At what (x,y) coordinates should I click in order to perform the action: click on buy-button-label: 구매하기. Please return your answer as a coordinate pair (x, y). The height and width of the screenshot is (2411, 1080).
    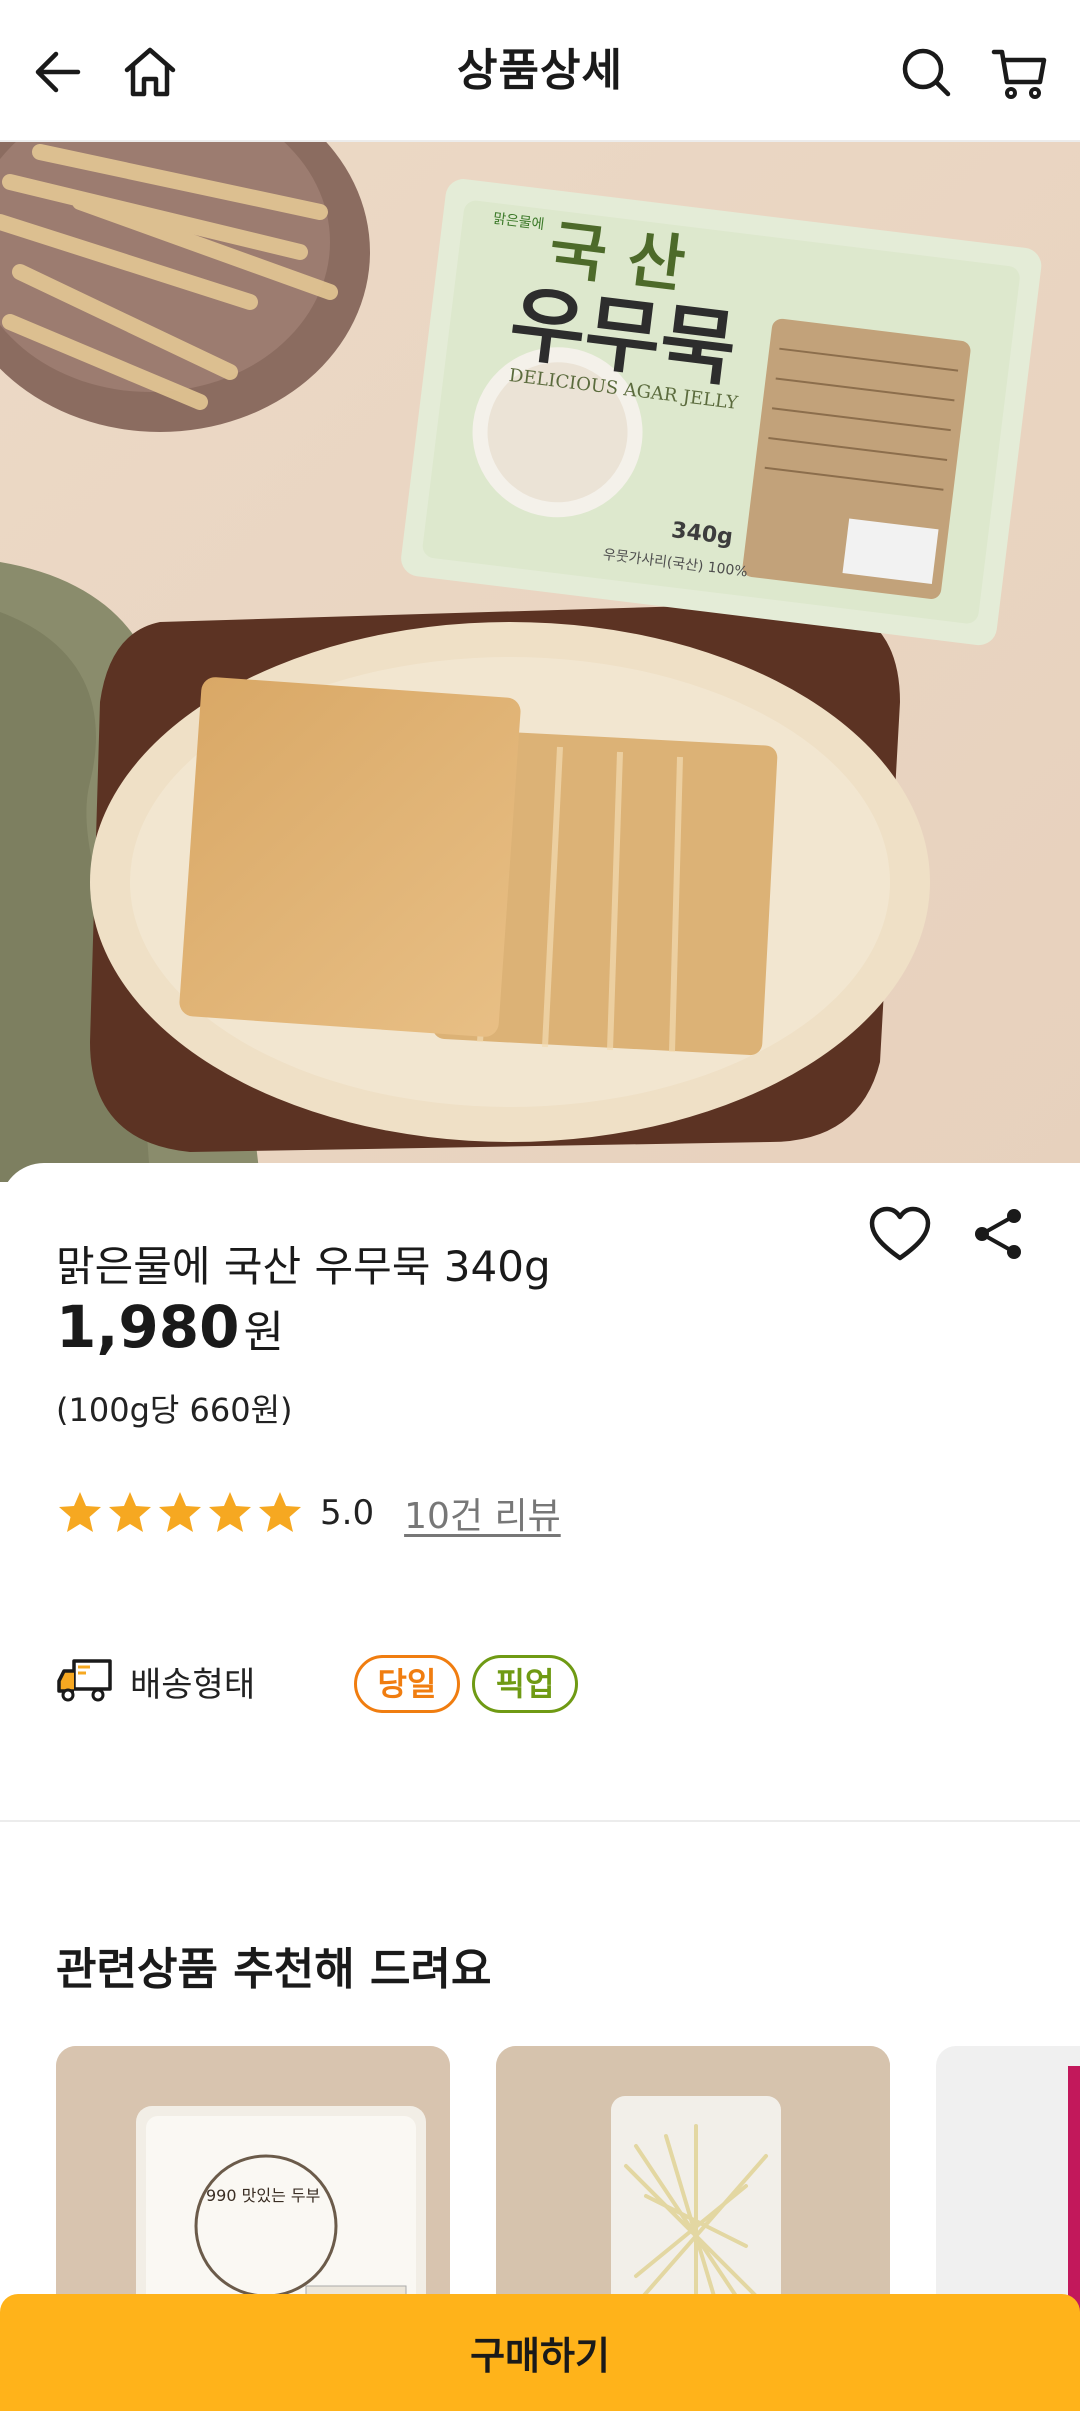
    Looking at the image, I should click on (540, 2356).